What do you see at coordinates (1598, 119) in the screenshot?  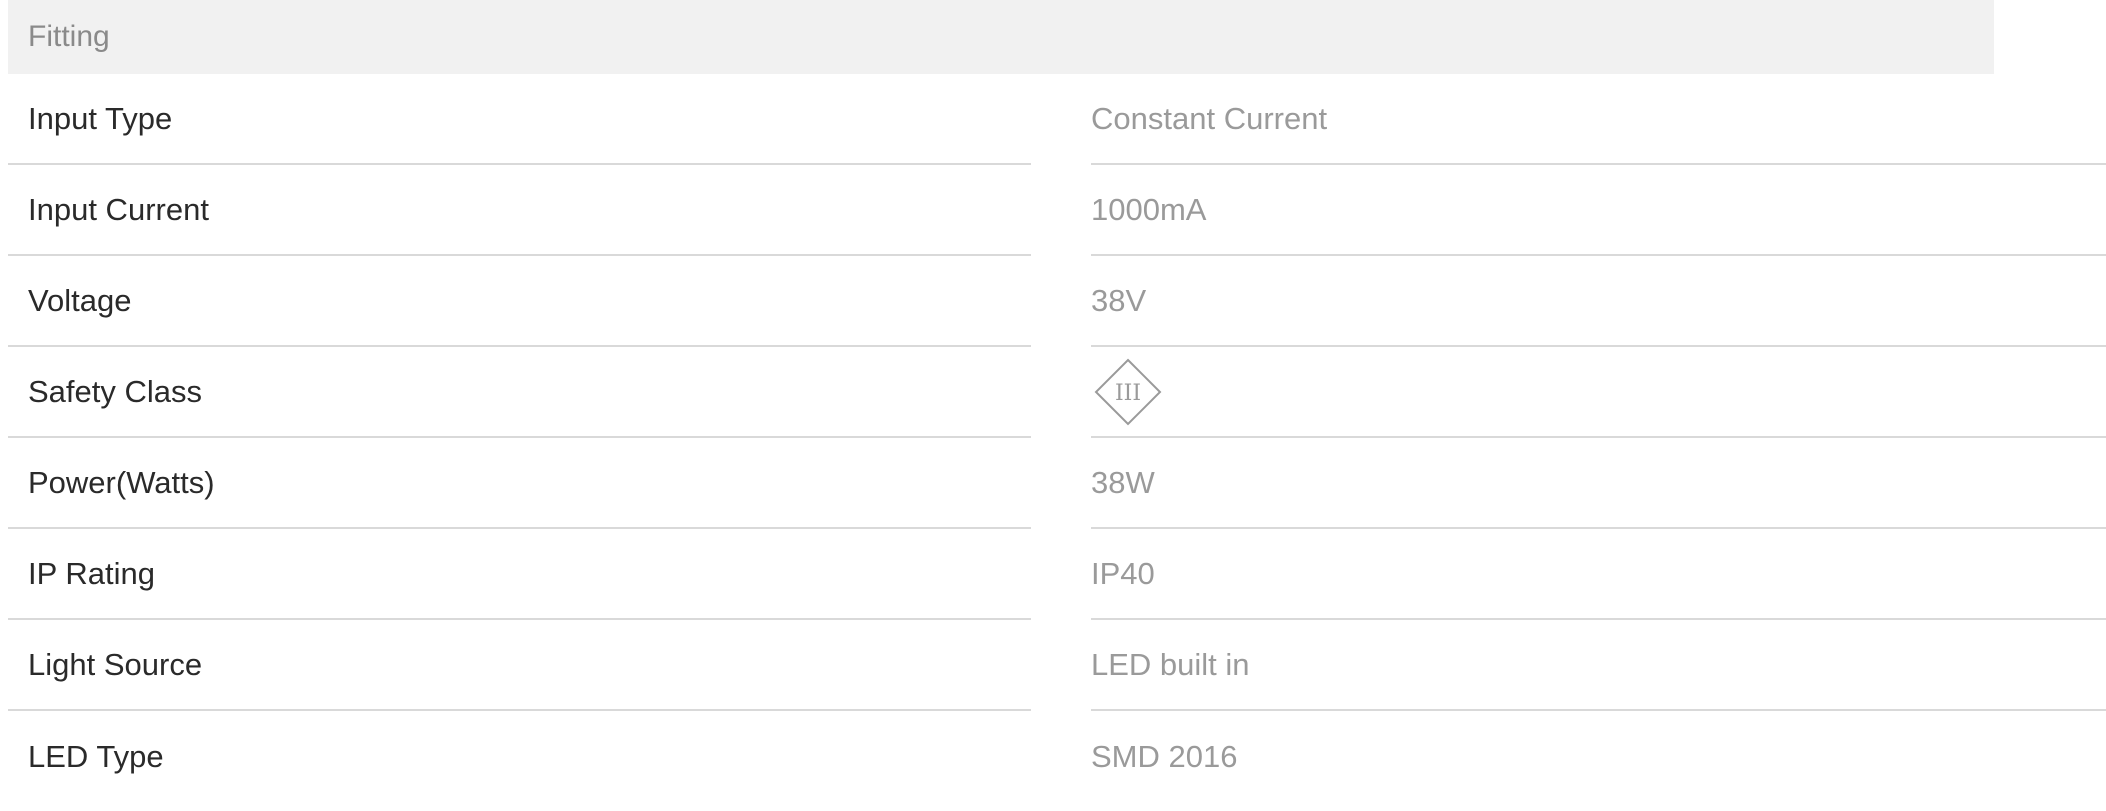 I see `spec-value: Constant Current` at bounding box center [1598, 119].